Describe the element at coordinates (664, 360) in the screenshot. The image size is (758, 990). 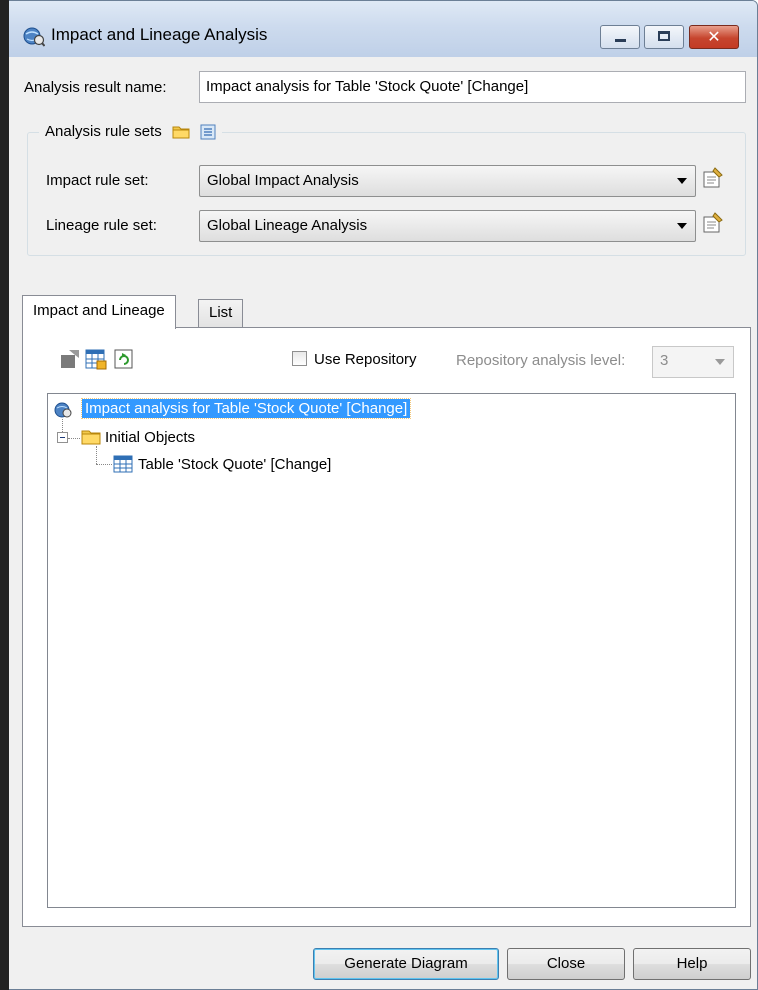
I see `repo-level-value: 3` at that location.